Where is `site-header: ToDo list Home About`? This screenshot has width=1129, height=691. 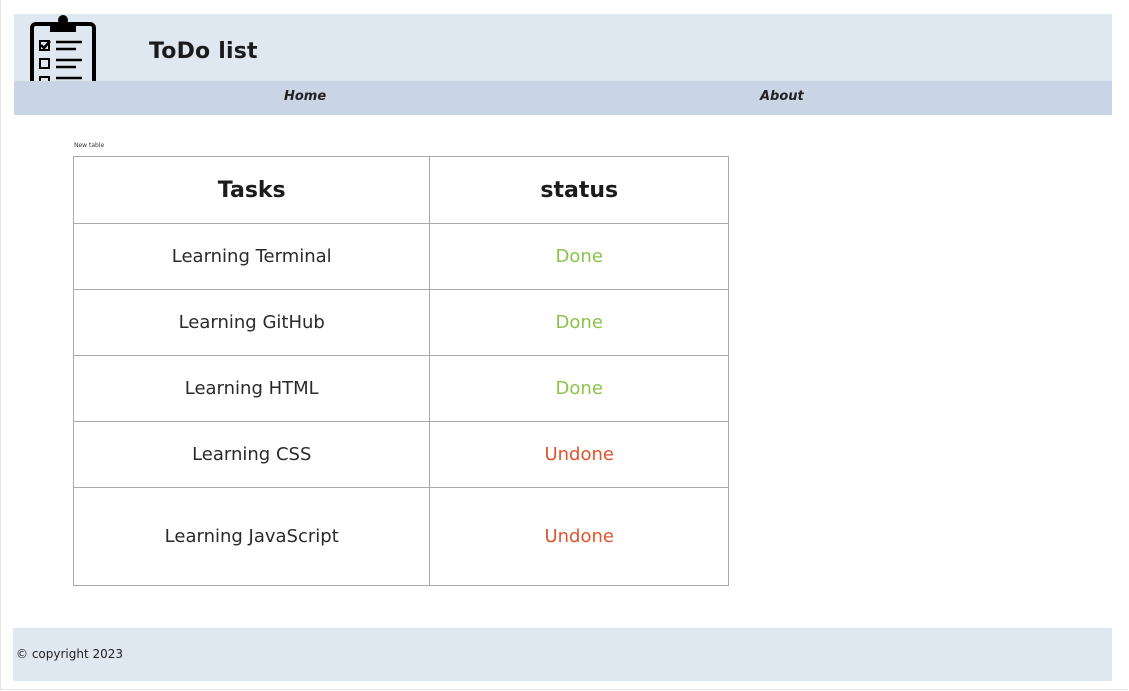
site-header: ToDo list Home About is located at coordinates (563, 64).